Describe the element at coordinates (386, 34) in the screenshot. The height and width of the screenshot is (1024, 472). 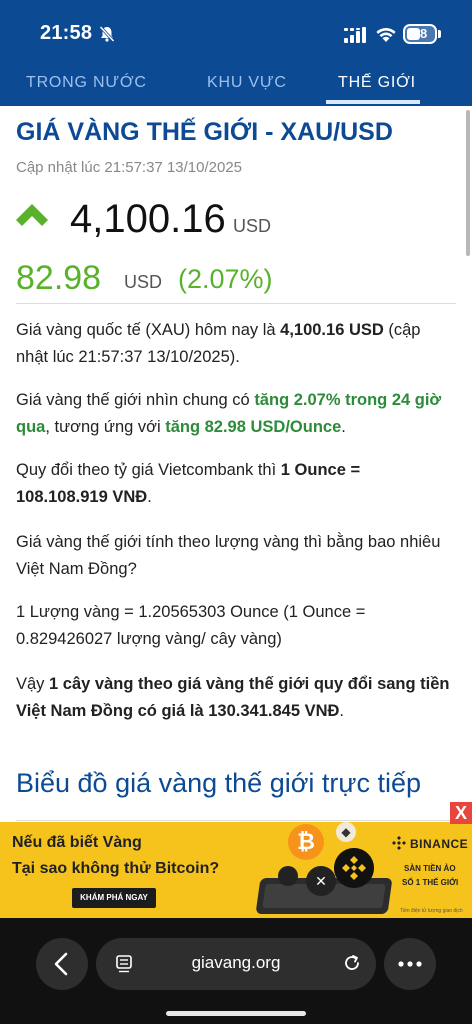
I see `wifi-icon` at that location.